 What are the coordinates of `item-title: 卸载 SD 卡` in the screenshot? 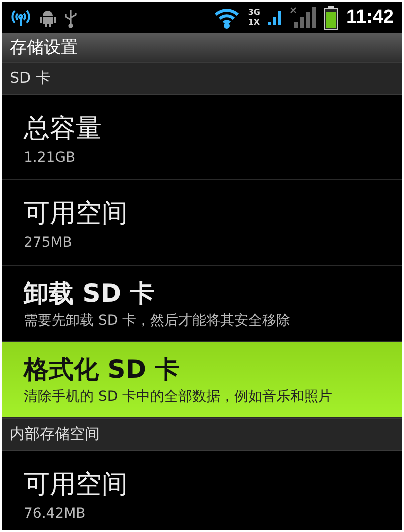 It's located at (90, 294).